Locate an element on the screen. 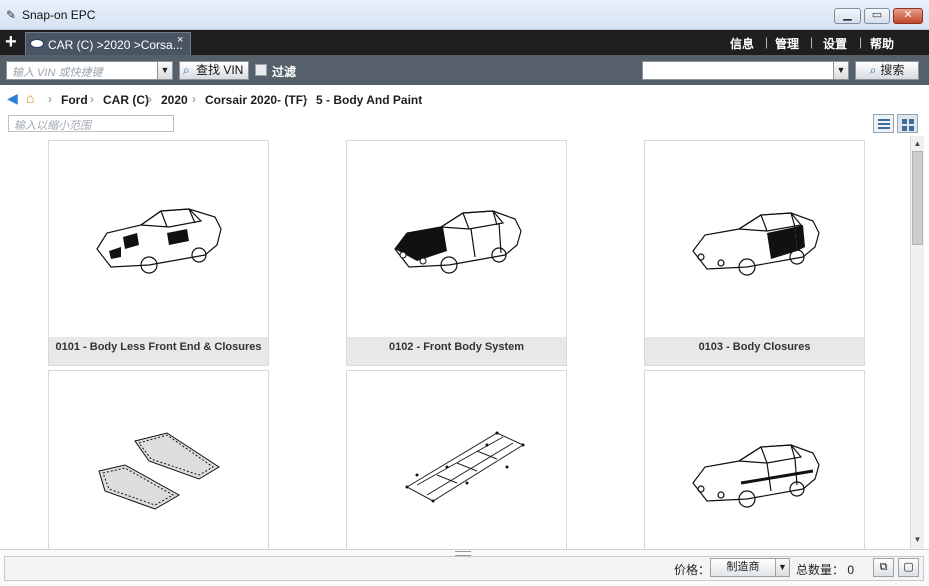 This screenshot has height=586, width=929. scroll-up-icon: ▲ is located at coordinates (917, 143).